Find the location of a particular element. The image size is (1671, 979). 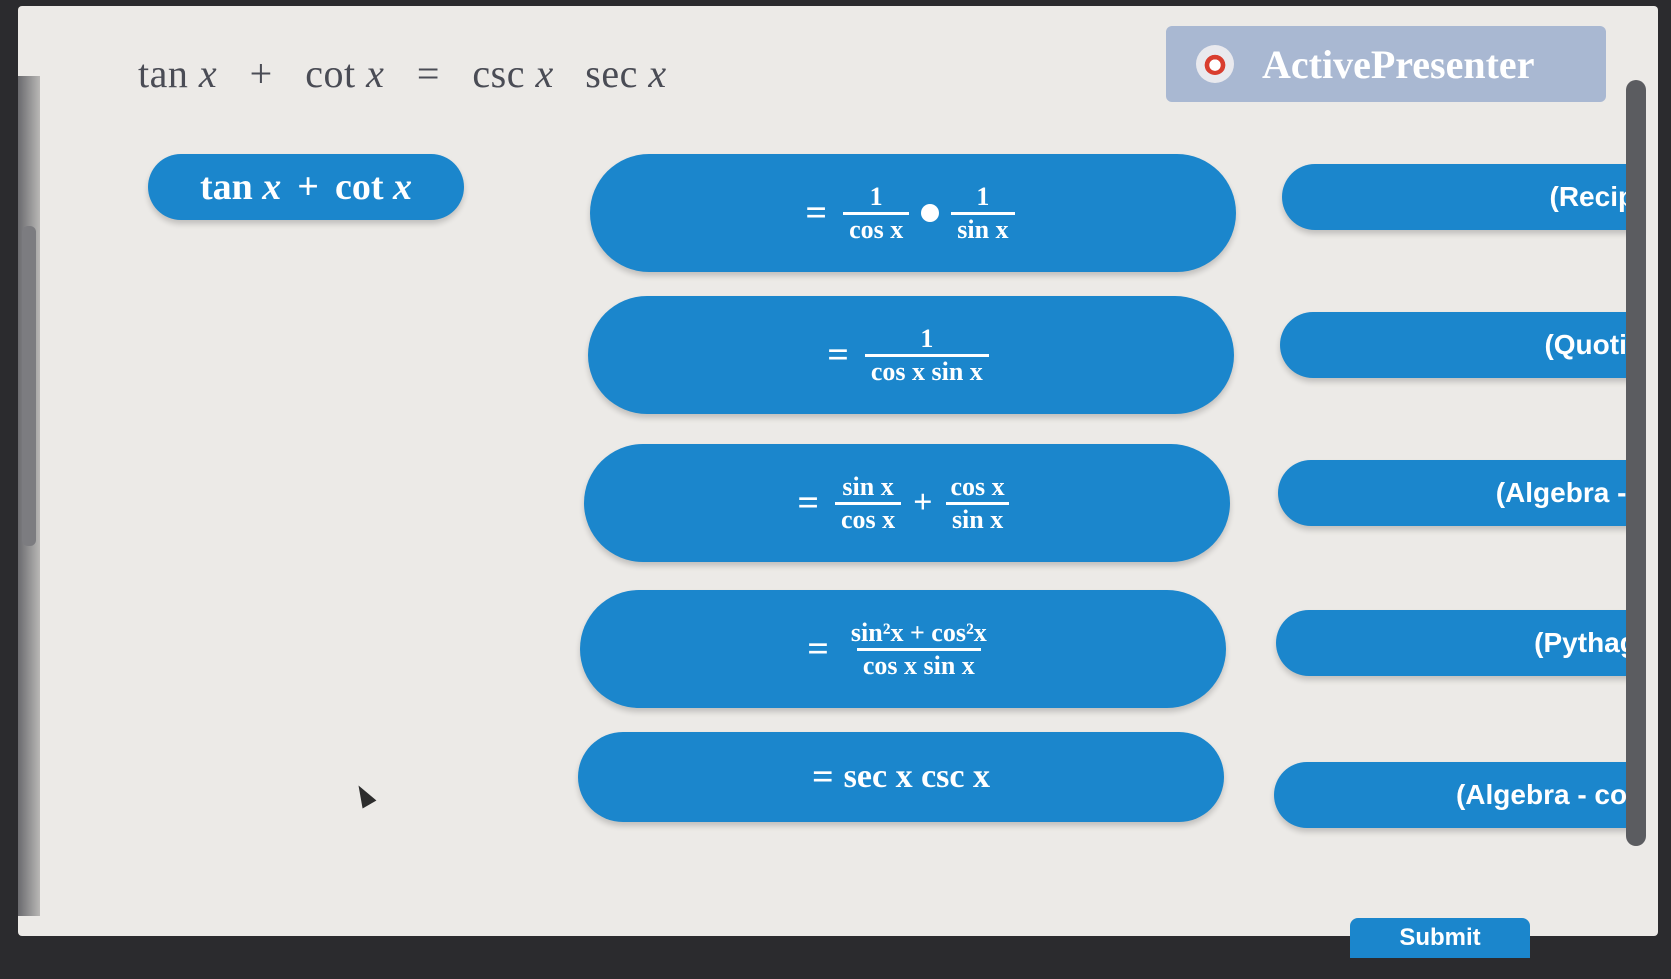

fraction: 1 cos x sin x is located at coordinates (926, 355).